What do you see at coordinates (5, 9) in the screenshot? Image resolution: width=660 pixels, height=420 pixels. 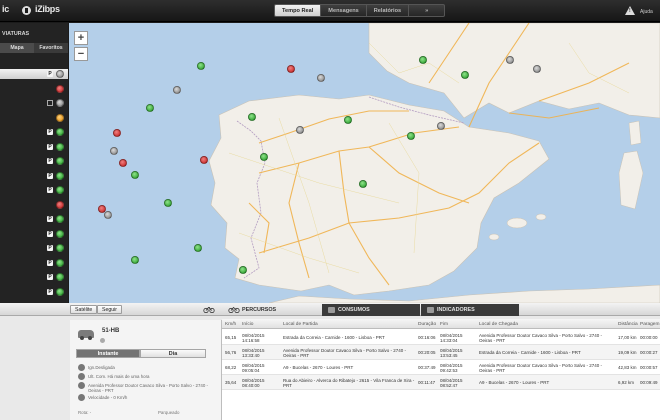 I see `brand-left-logo: ic` at bounding box center [5, 9].